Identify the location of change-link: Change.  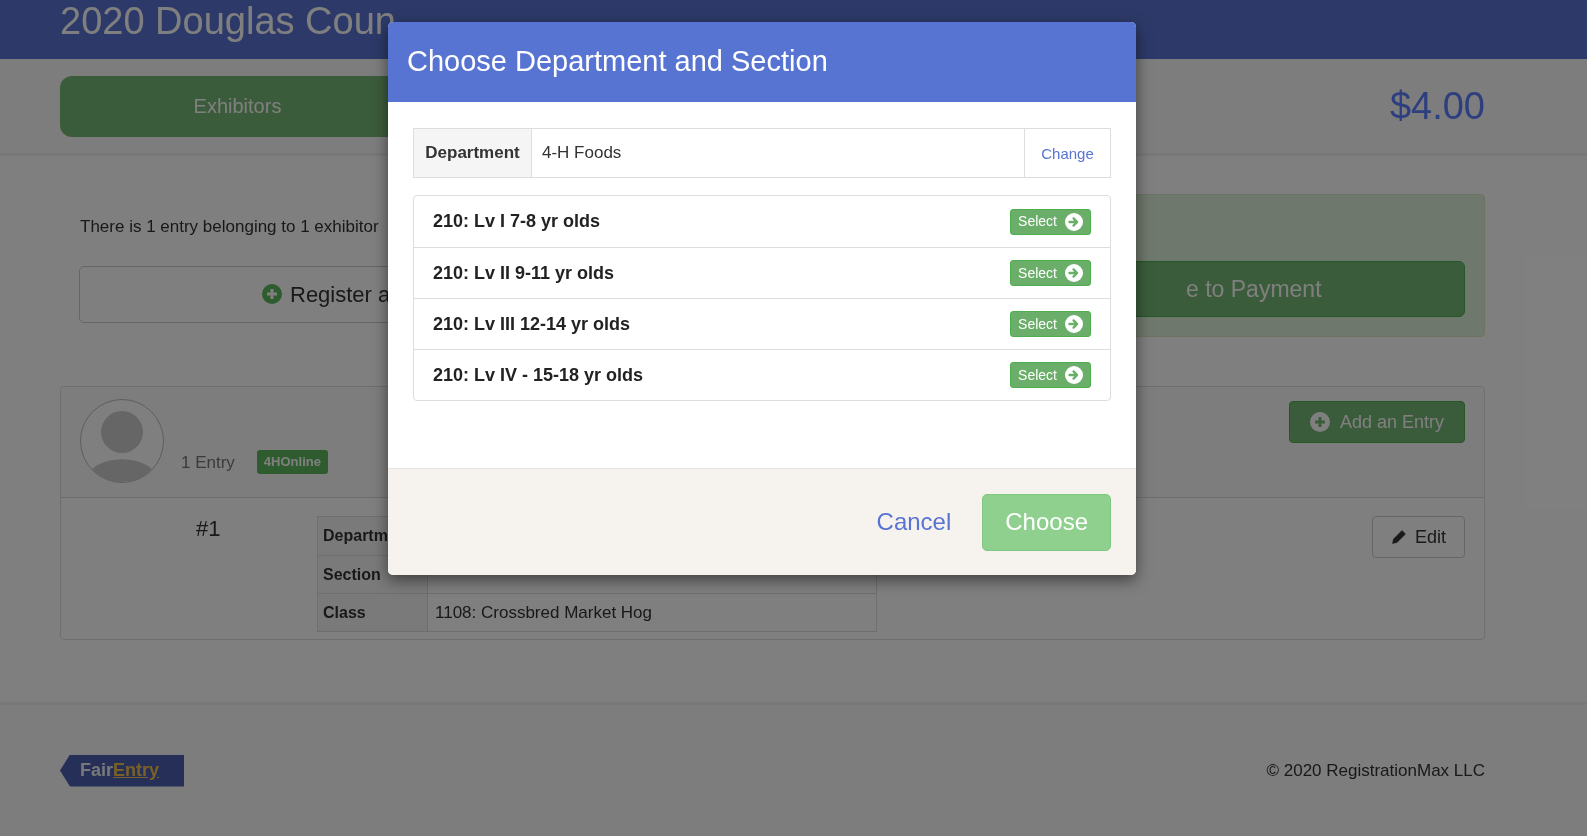
(1067, 154).